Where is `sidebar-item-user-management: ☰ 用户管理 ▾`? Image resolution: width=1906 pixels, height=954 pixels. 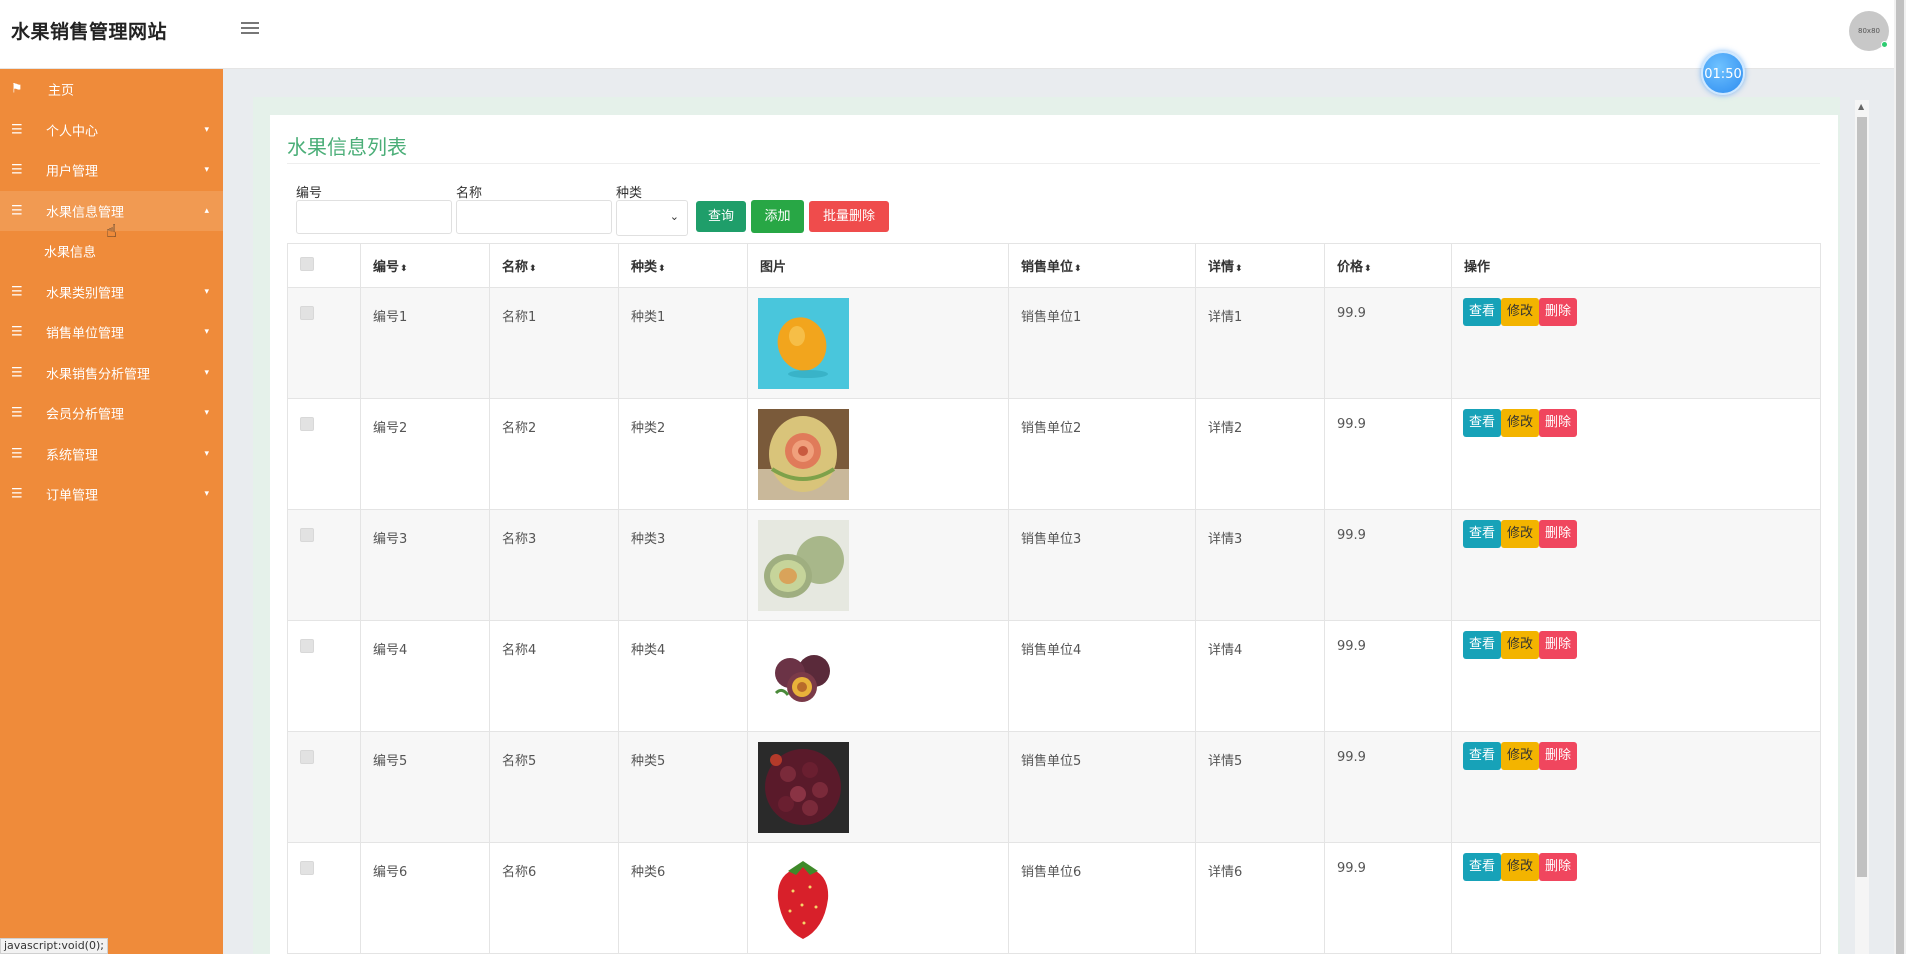 sidebar-item-user-management: ☰ 用户管理 ▾ is located at coordinates (111, 170).